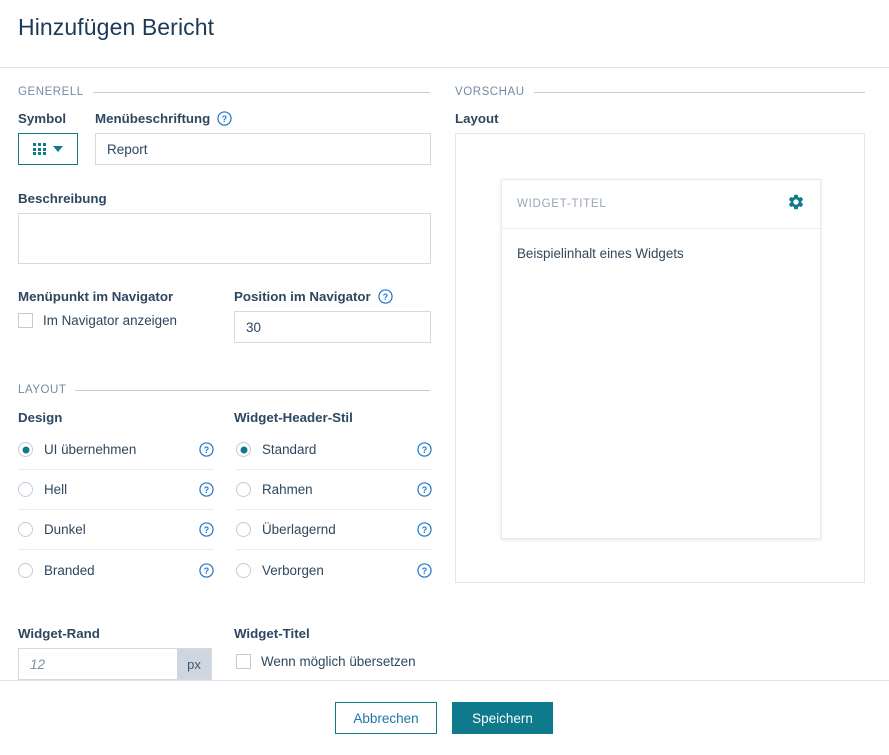 The width and height of the screenshot is (889, 755). What do you see at coordinates (48, 149) in the screenshot?
I see `symbol-picker-button` at bounding box center [48, 149].